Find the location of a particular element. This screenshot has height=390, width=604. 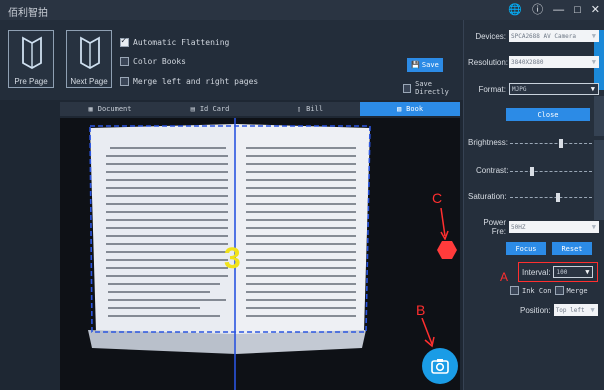

close-button: Close is located at coordinates (548, 114).